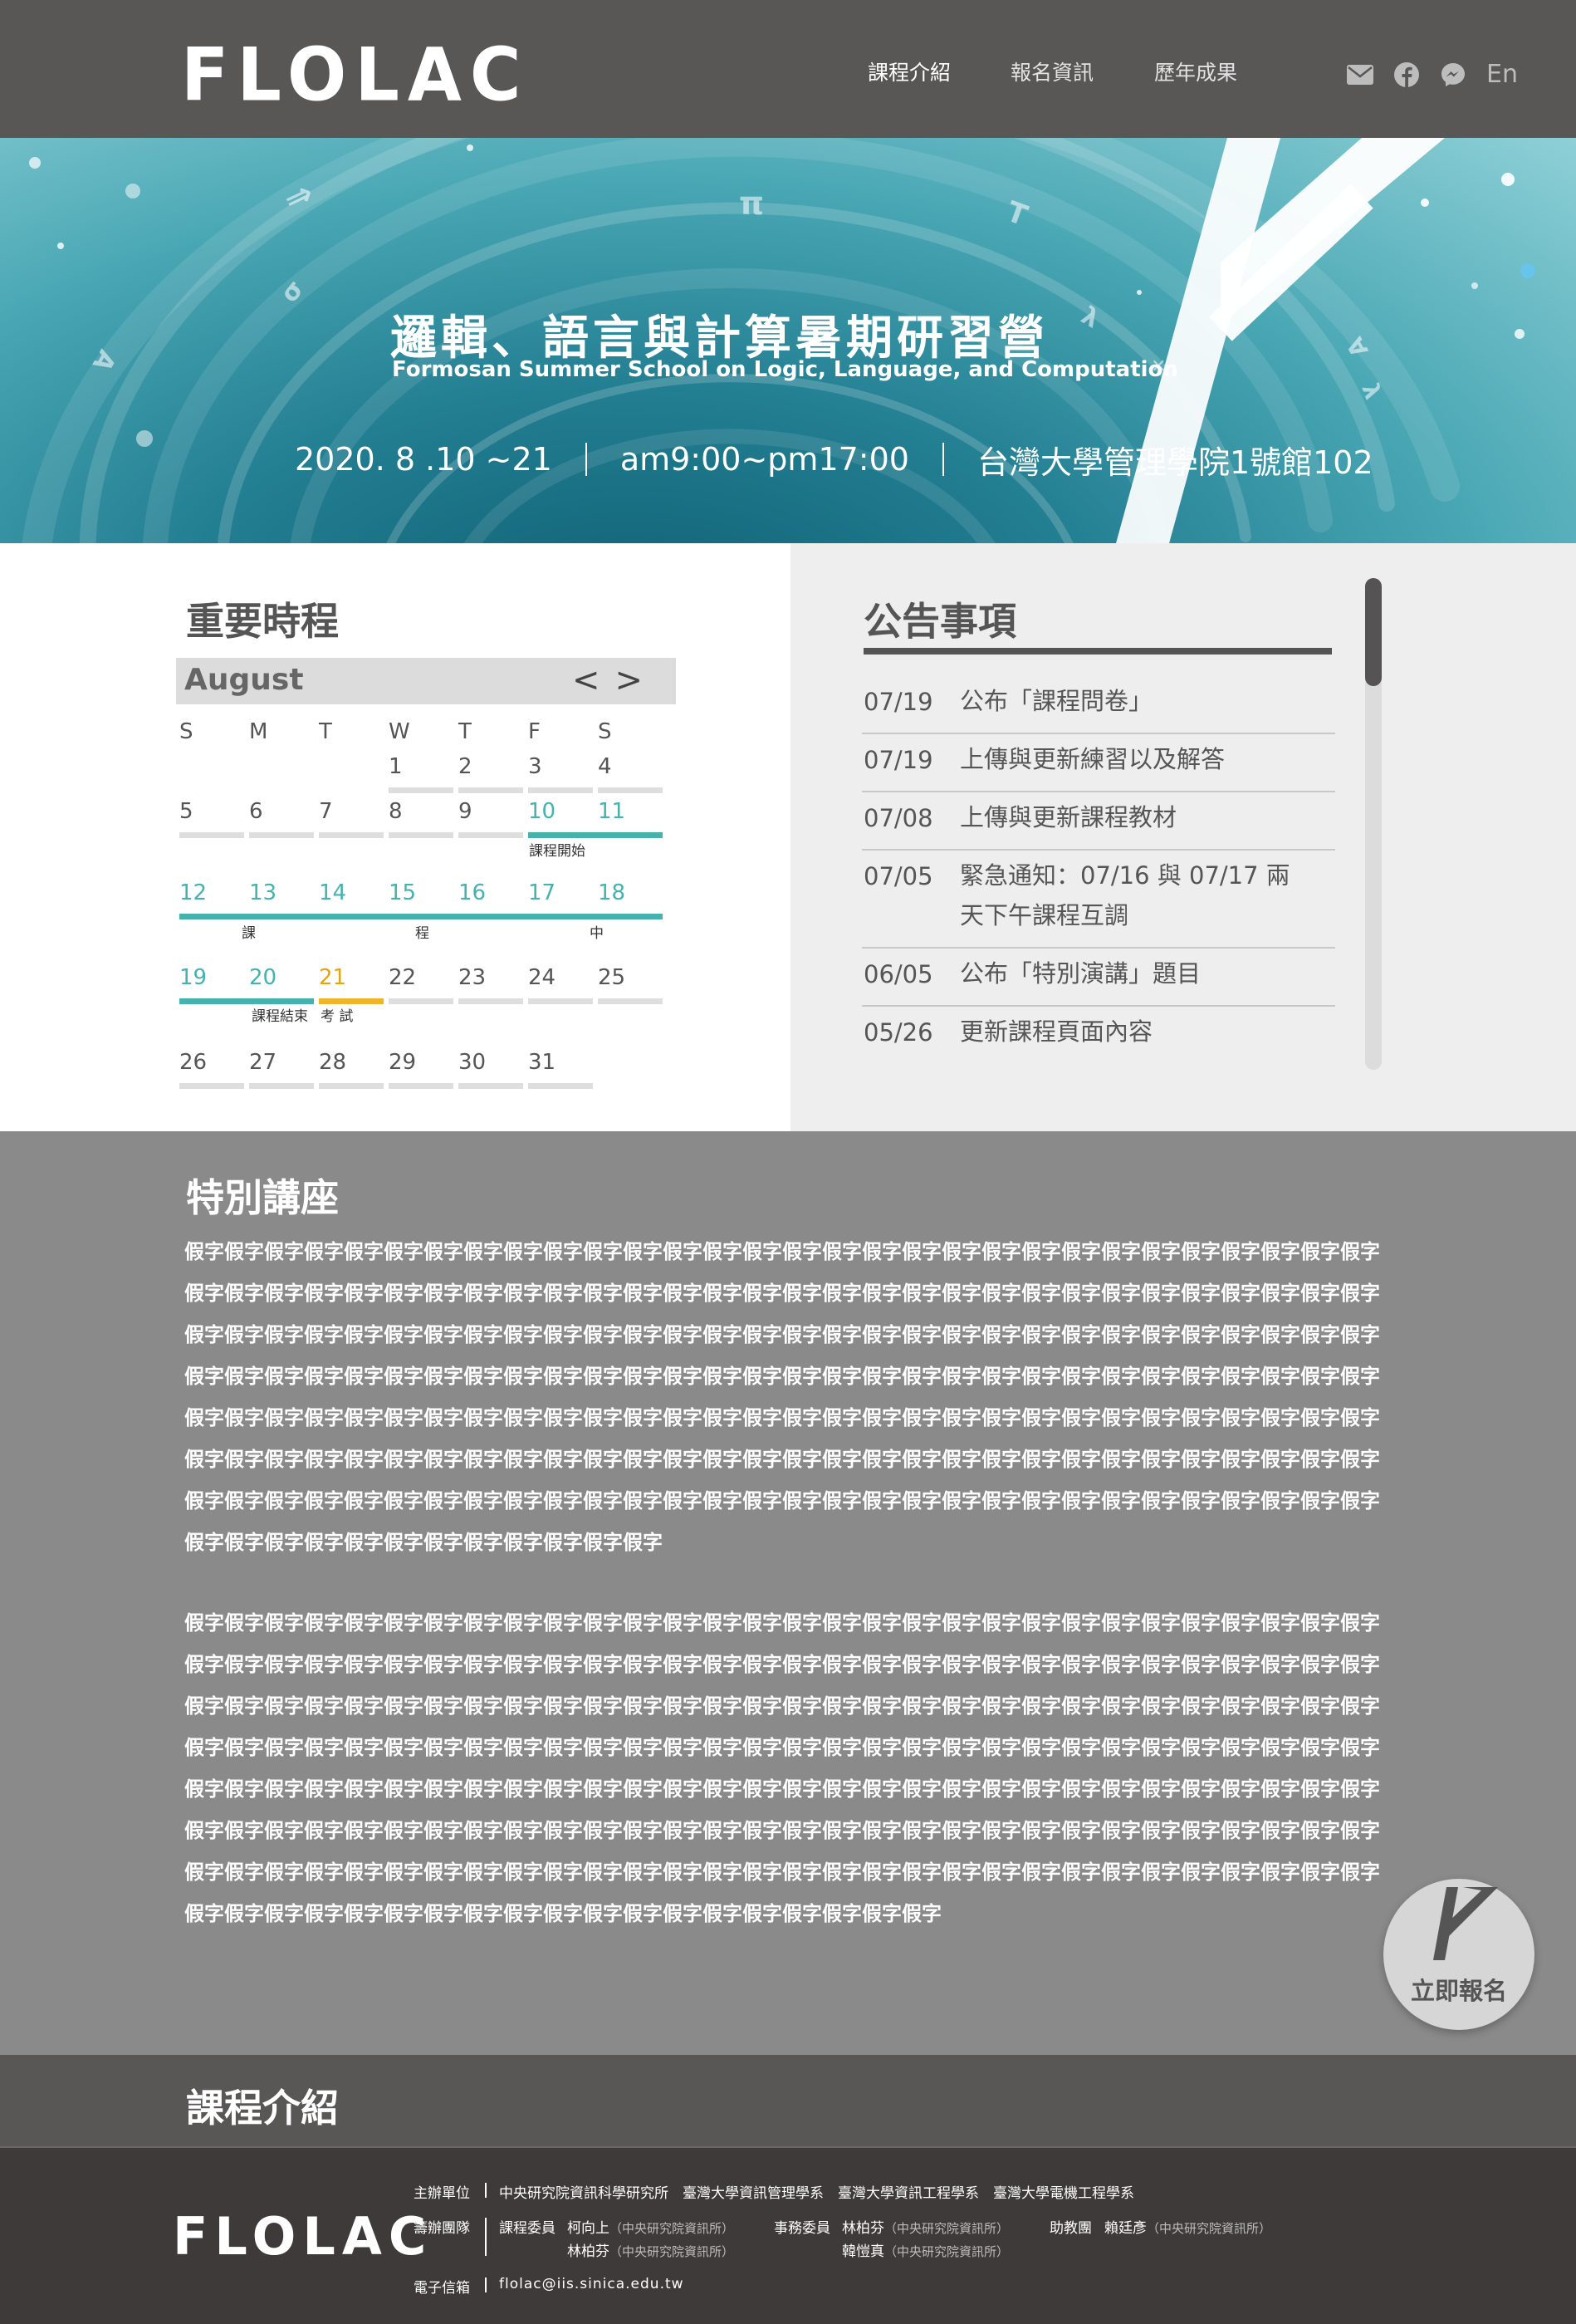  What do you see at coordinates (630, 984) in the screenshot?
I see `calendar-day: 25` at bounding box center [630, 984].